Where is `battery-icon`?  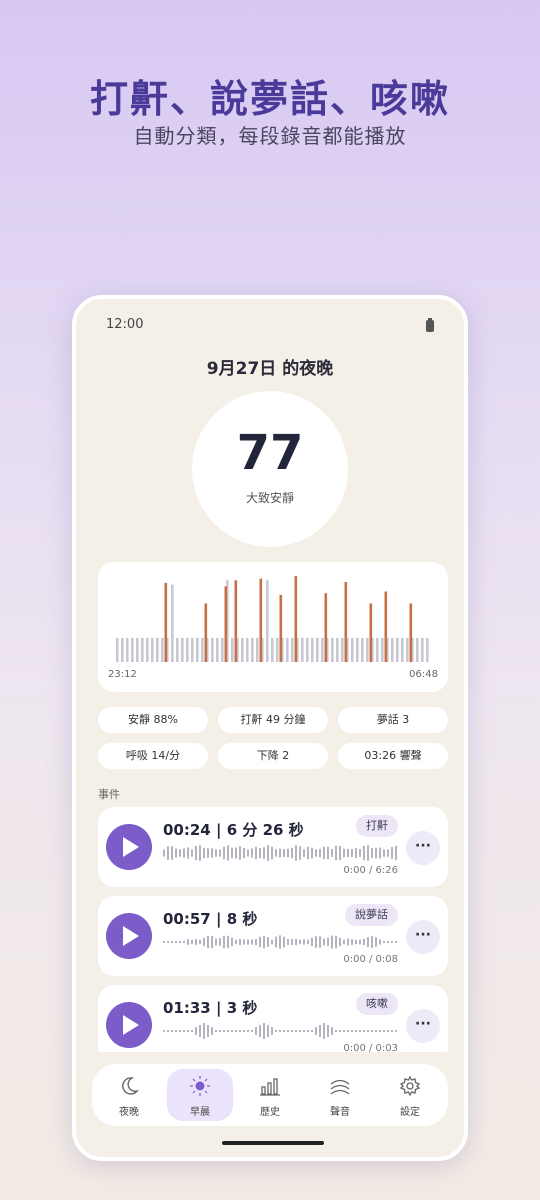 battery-icon is located at coordinates (430, 325).